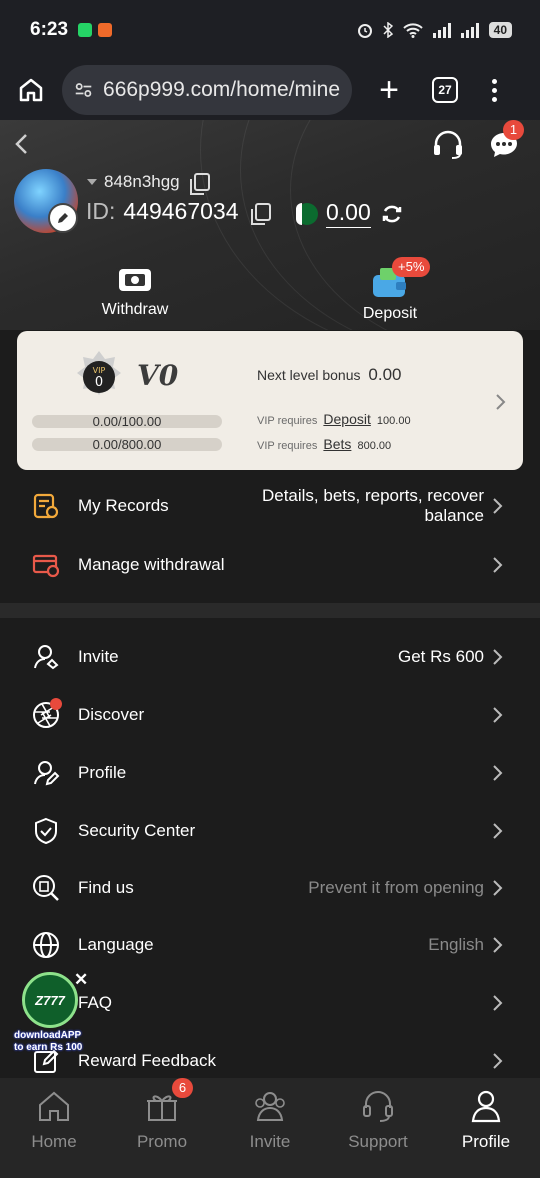 This screenshot has height=1178, width=540. I want to click on nav-support: Support, so click(378, 1120).